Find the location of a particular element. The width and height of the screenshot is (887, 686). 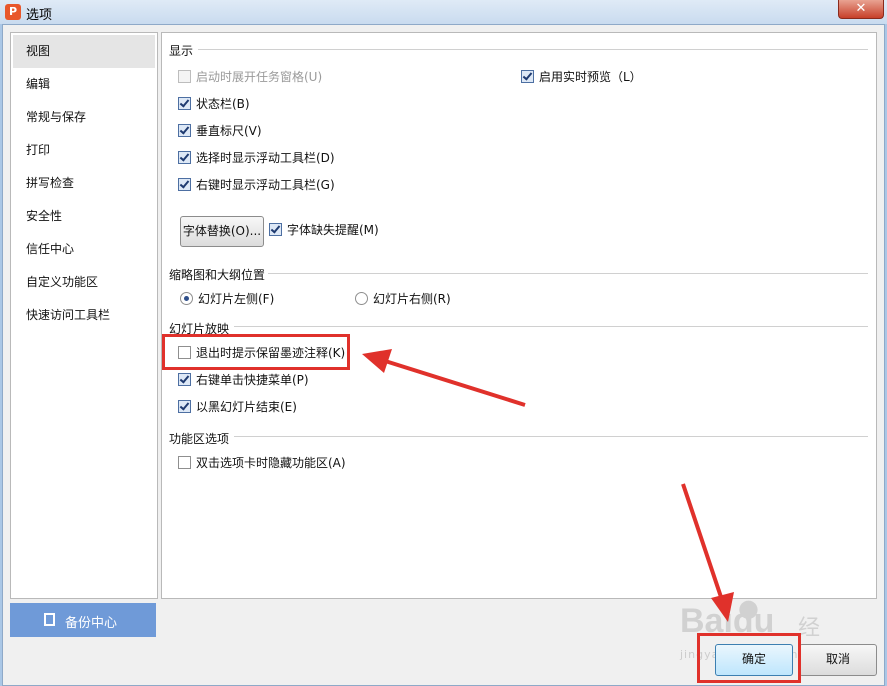

wps-presentation-icon: P is located at coordinates (13, 12).